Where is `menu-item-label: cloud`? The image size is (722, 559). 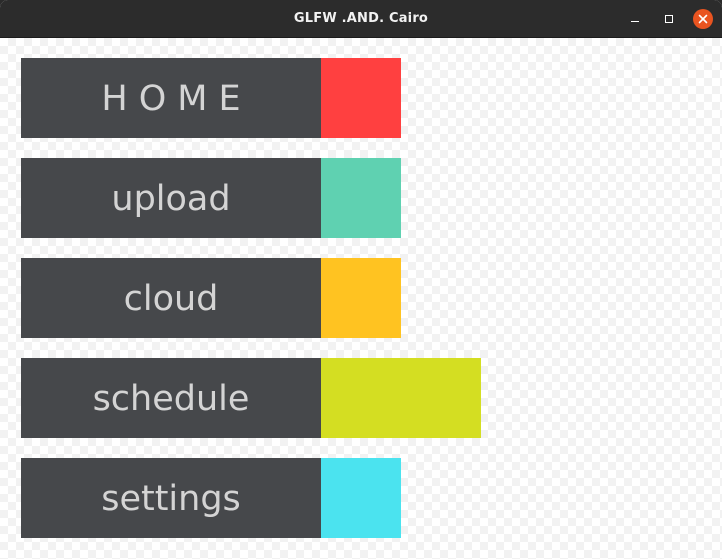
menu-item-label: cloud is located at coordinates (171, 299).